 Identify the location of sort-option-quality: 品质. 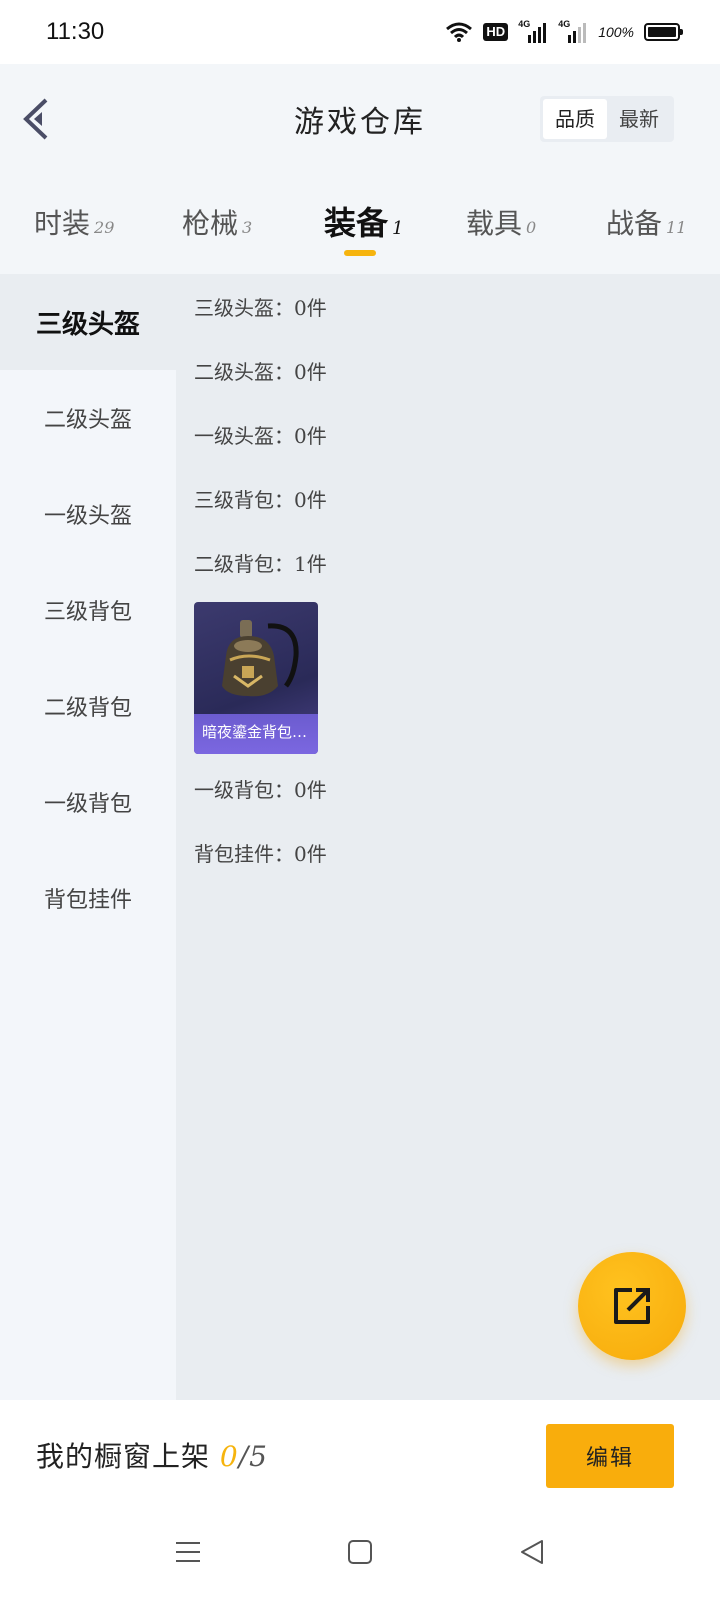
(575, 119).